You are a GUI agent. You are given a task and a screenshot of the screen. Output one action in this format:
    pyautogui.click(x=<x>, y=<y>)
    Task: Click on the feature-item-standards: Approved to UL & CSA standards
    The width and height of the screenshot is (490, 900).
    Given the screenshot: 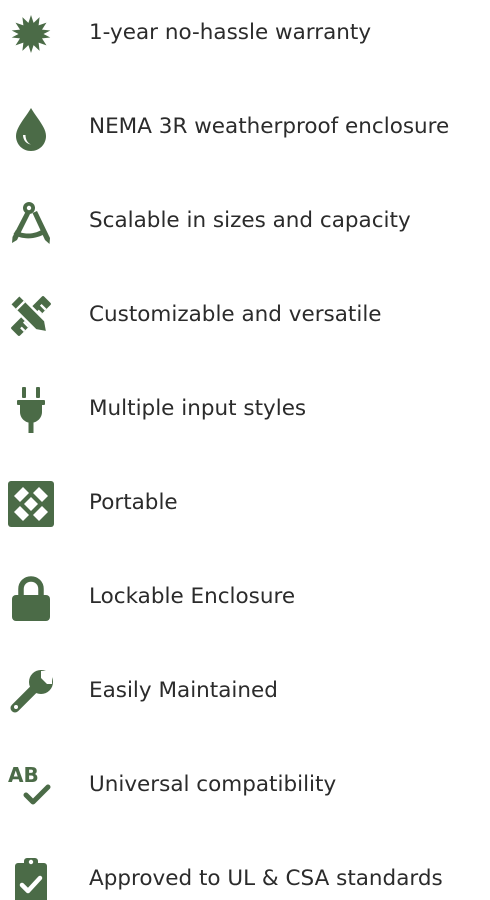 What is the action you would take?
    pyautogui.click(x=245, y=874)
    